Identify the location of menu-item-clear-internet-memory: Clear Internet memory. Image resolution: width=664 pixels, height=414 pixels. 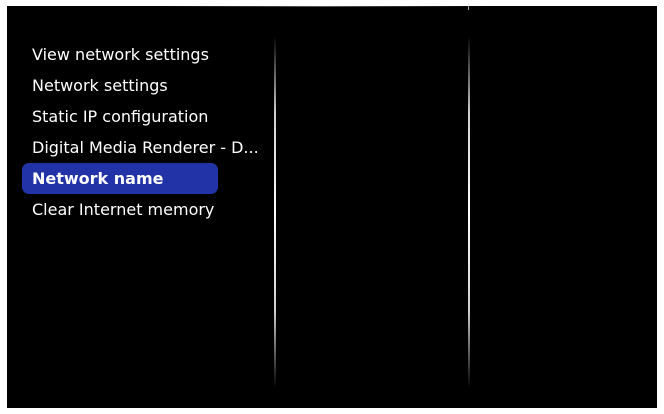
(147, 209).